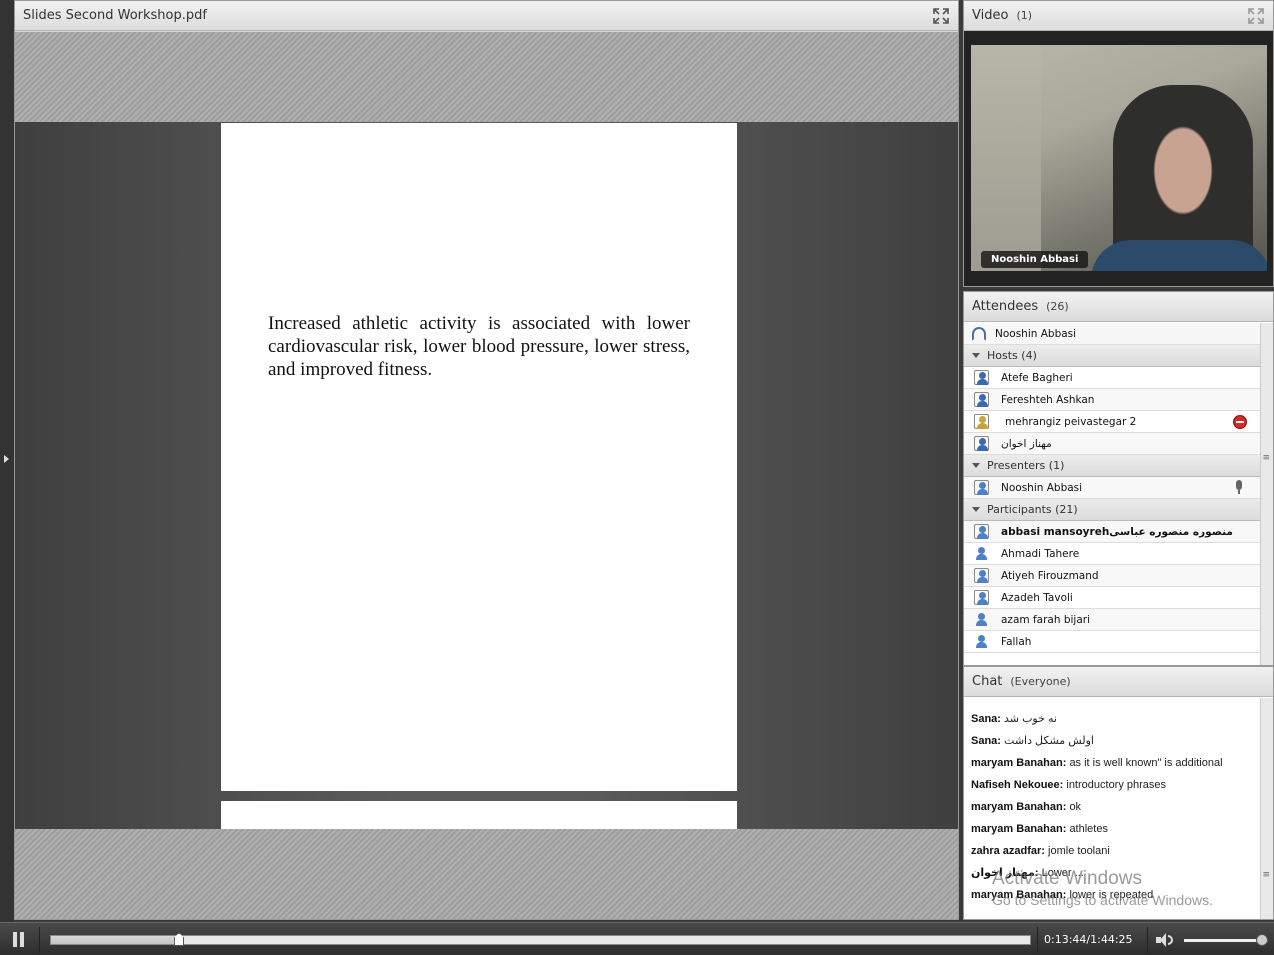 This screenshot has height=955, width=1274. What do you see at coordinates (1118, 16) in the screenshot?
I see `video-pod-header: Video (1)` at bounding box center [1118, 16].